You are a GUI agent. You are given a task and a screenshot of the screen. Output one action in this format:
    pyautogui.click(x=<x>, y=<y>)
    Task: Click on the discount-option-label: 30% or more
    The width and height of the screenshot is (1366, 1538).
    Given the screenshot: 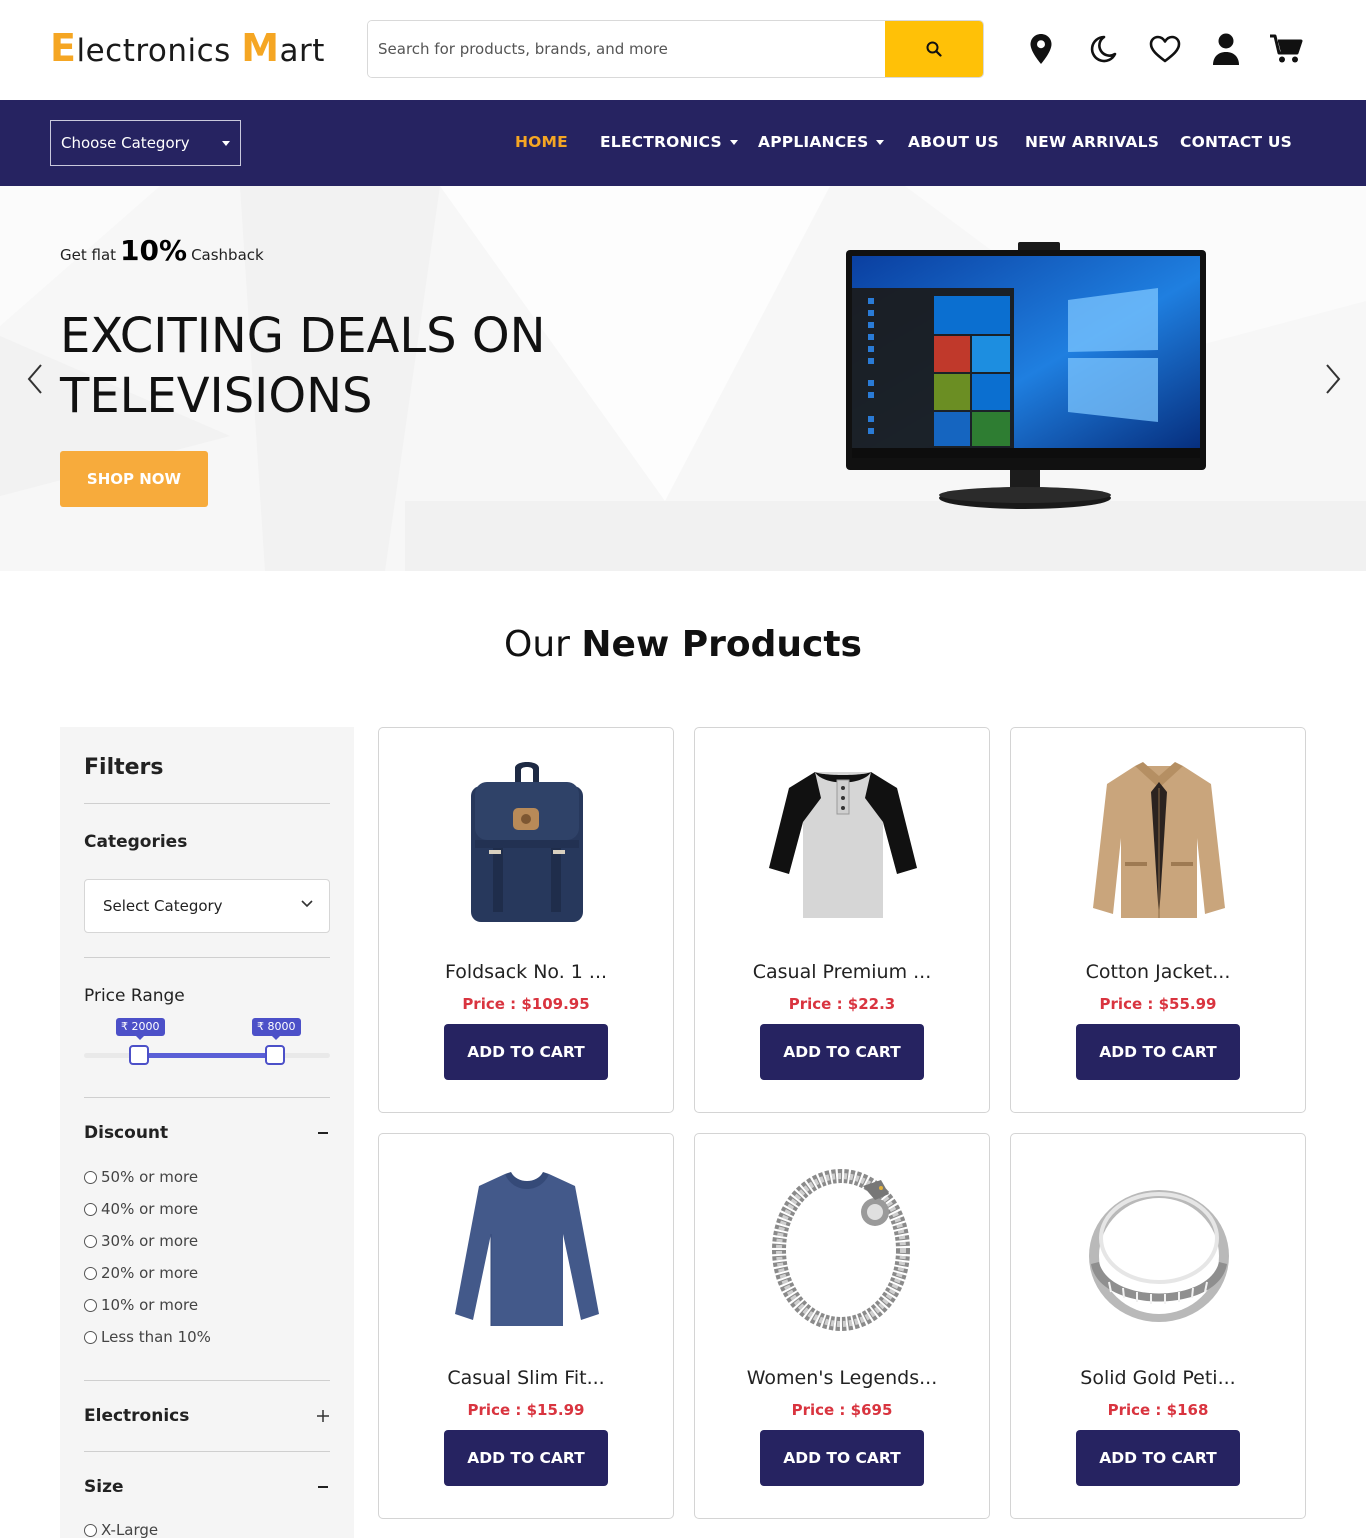 What is the action you would take?
    pyautogui.click(x=150, y=1241)
    